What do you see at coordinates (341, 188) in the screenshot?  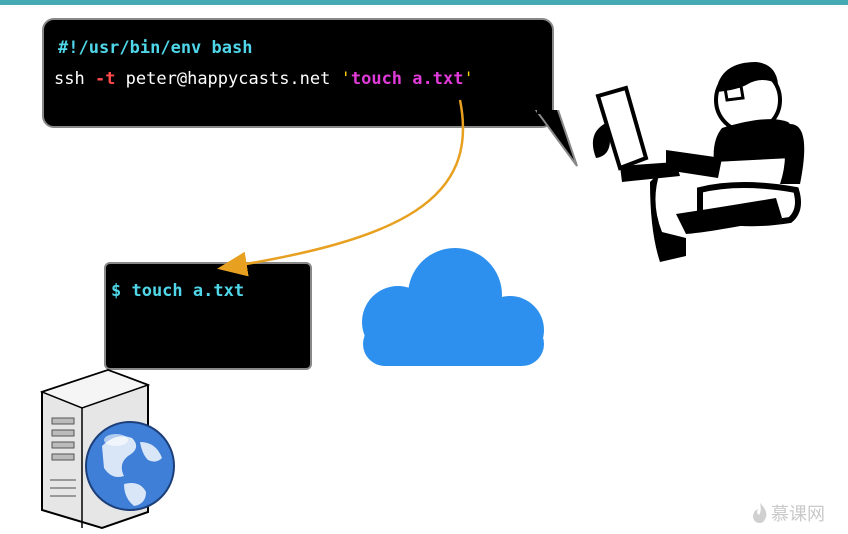 I see `ssh-flow-arrow` at bounding box center [341, 188].